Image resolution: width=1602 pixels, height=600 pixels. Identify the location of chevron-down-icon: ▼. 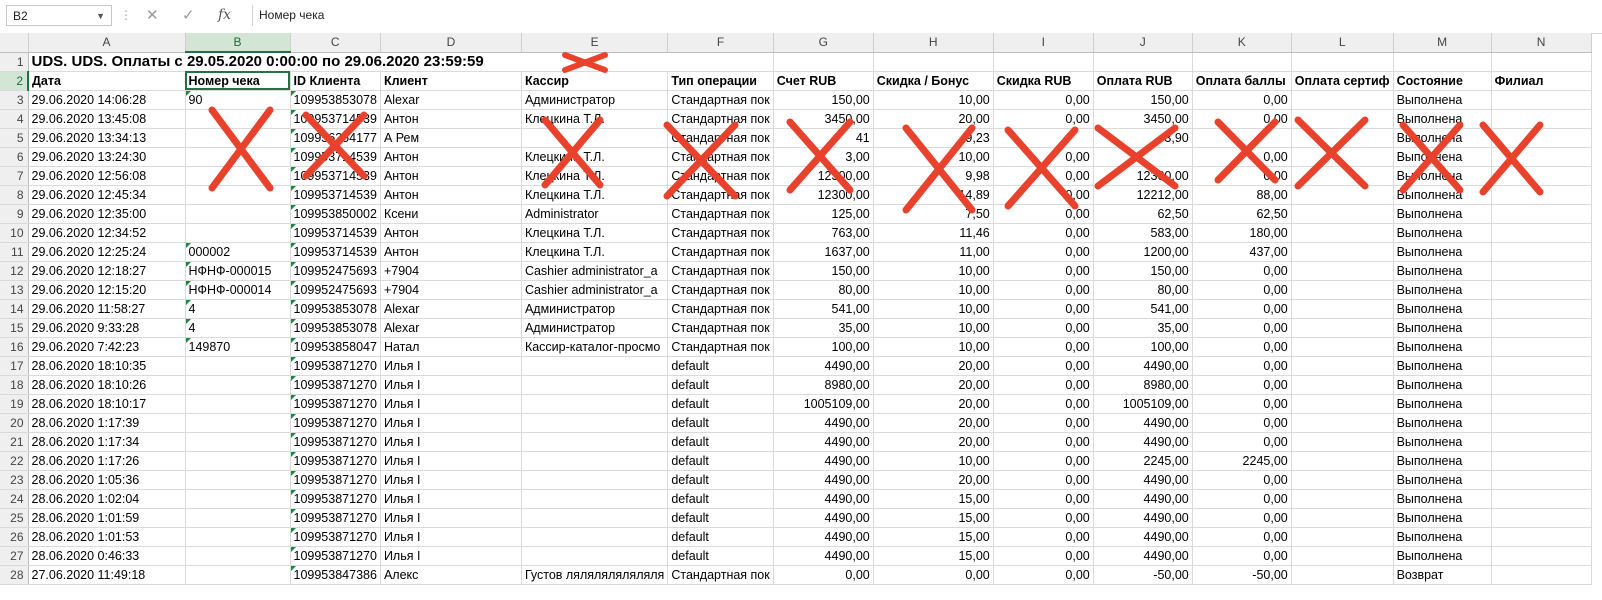
(100, 16).